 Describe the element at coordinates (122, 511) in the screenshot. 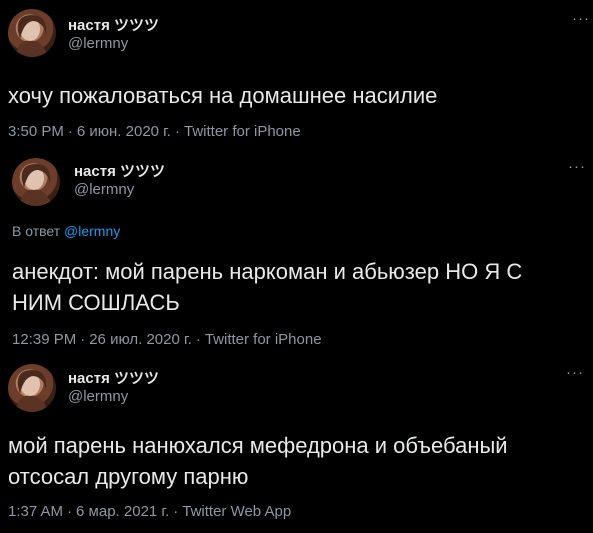

I see `tweet-date: 6 мар. 2021 г.` at that location.